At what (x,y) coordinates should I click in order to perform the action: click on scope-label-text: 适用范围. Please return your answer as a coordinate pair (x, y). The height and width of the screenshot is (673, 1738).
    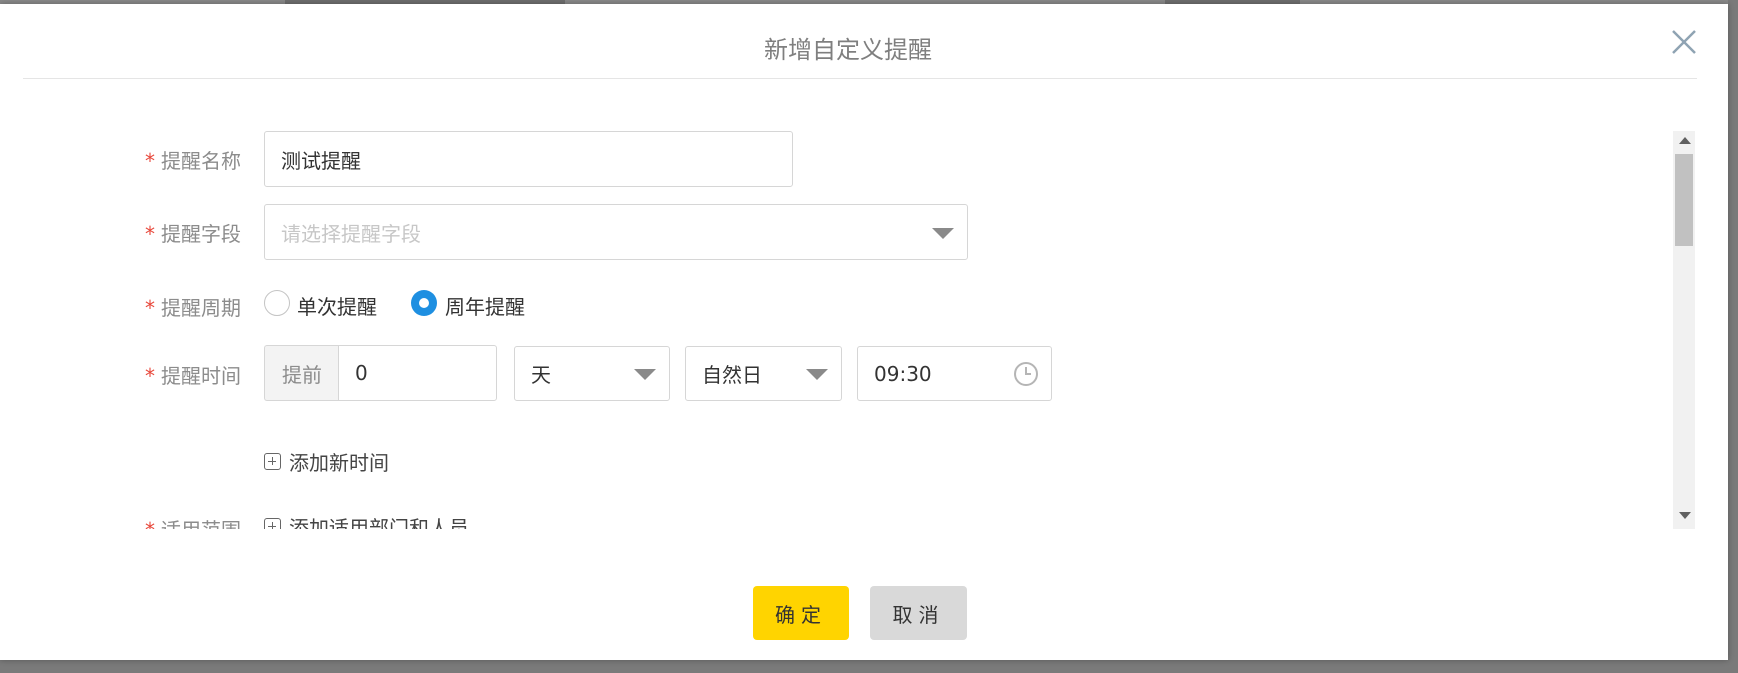
    Looking at the image, I should click on (201, 523).